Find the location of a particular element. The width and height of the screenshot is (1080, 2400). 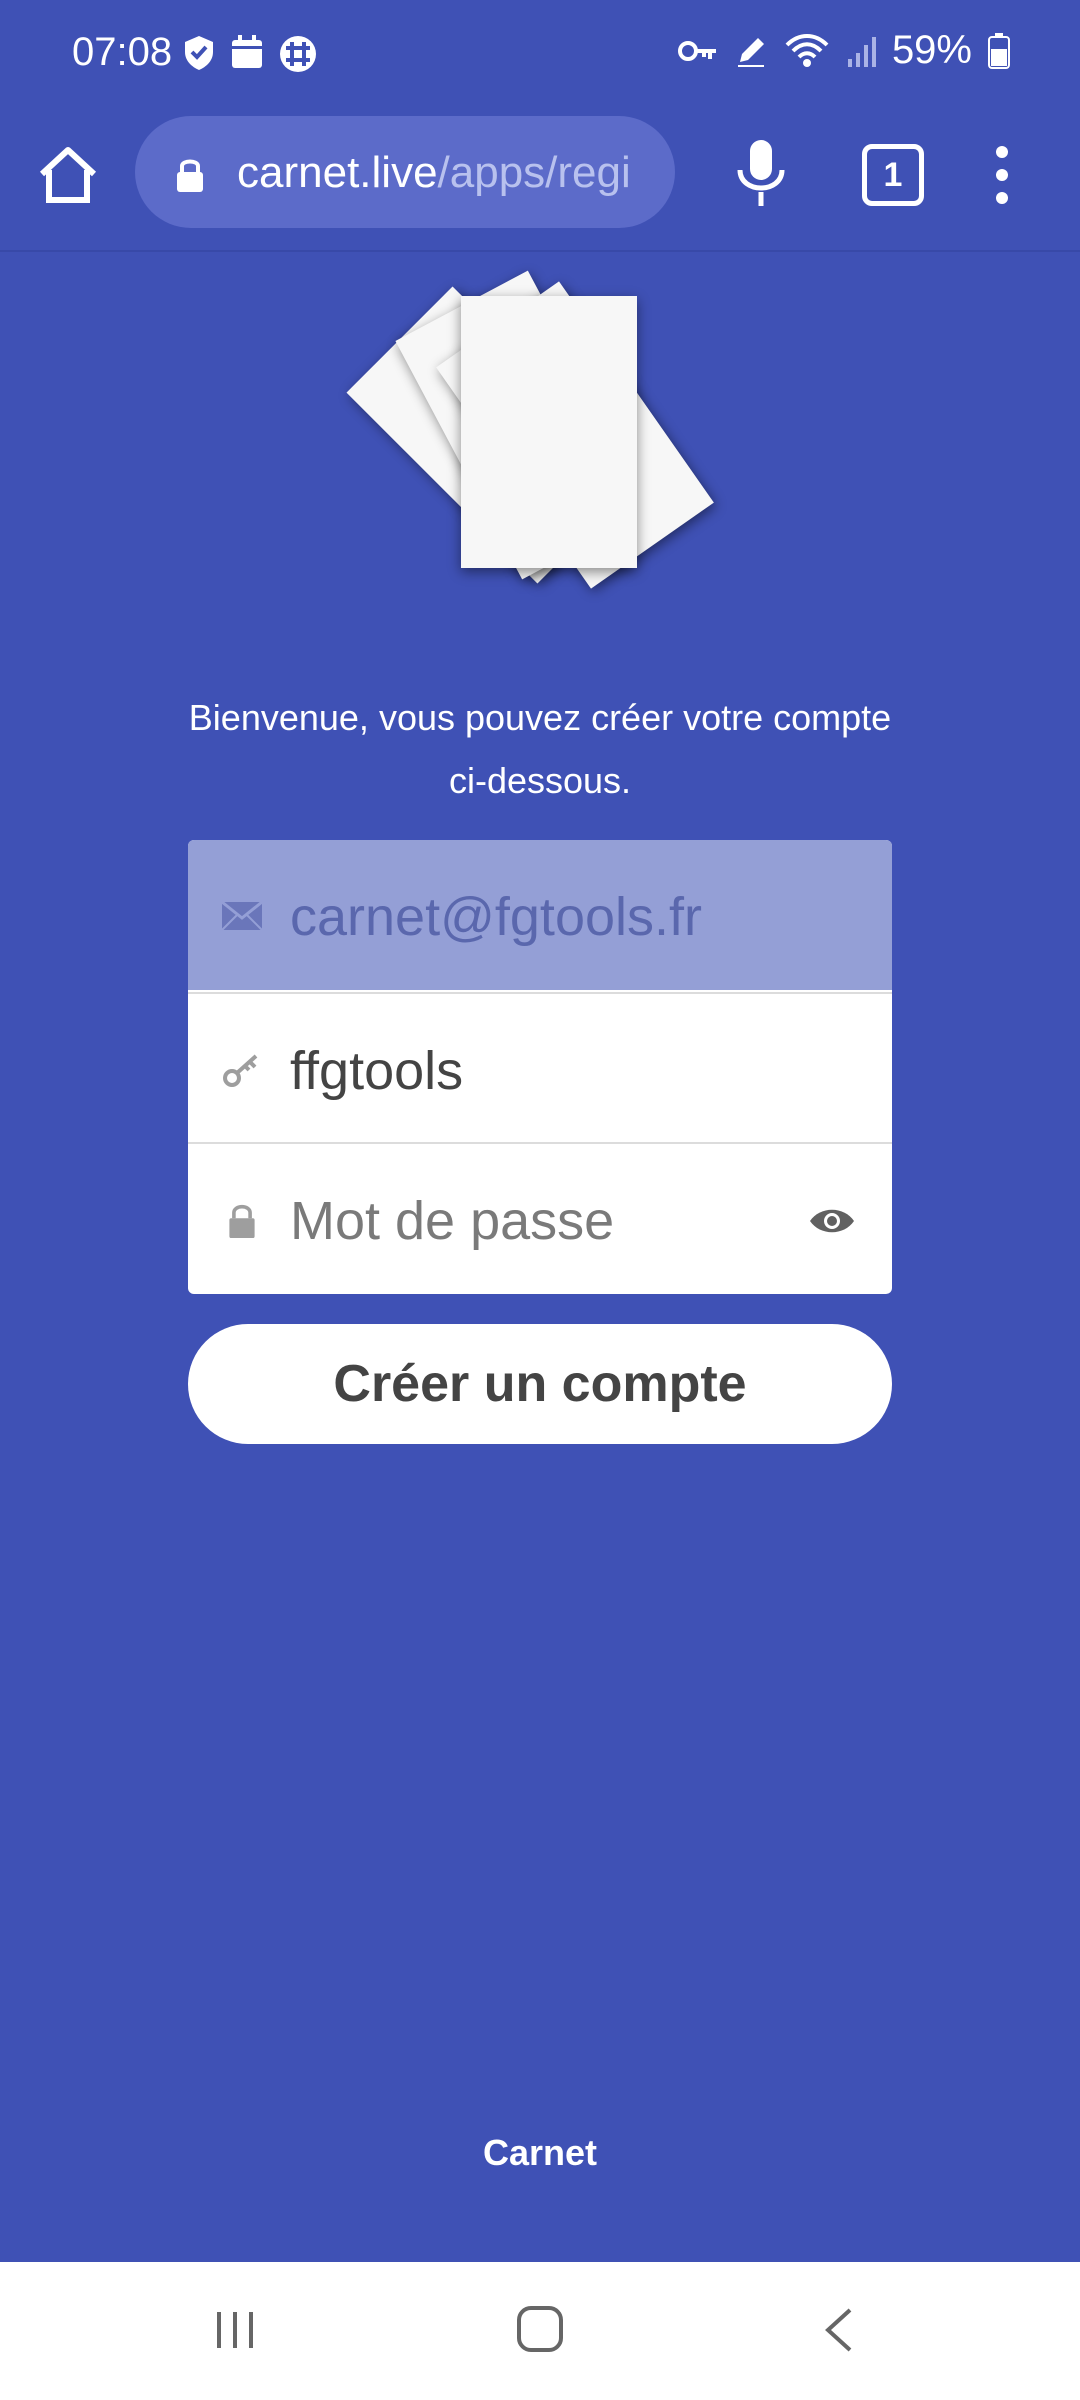

username-field: ffgtools is located at coordinates (540, 1068).